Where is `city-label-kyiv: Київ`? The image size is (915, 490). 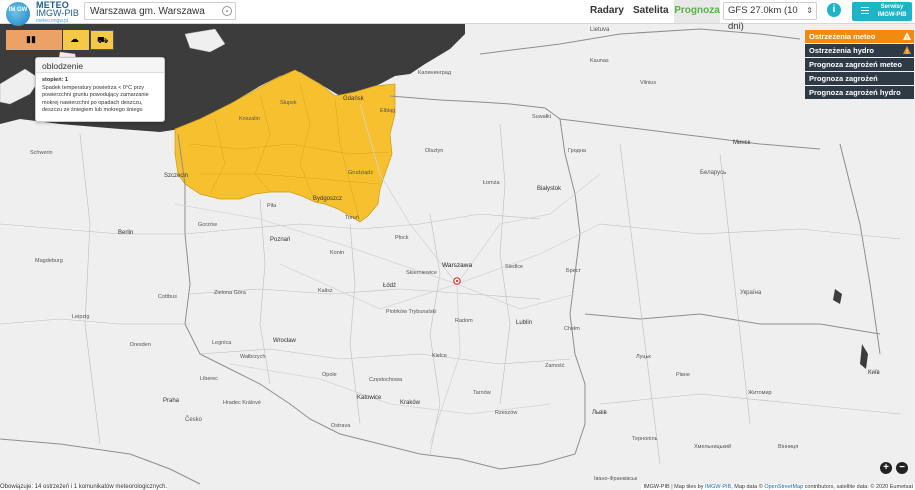
city-label-kyiv: Київ is located at coordinates (874, 373).